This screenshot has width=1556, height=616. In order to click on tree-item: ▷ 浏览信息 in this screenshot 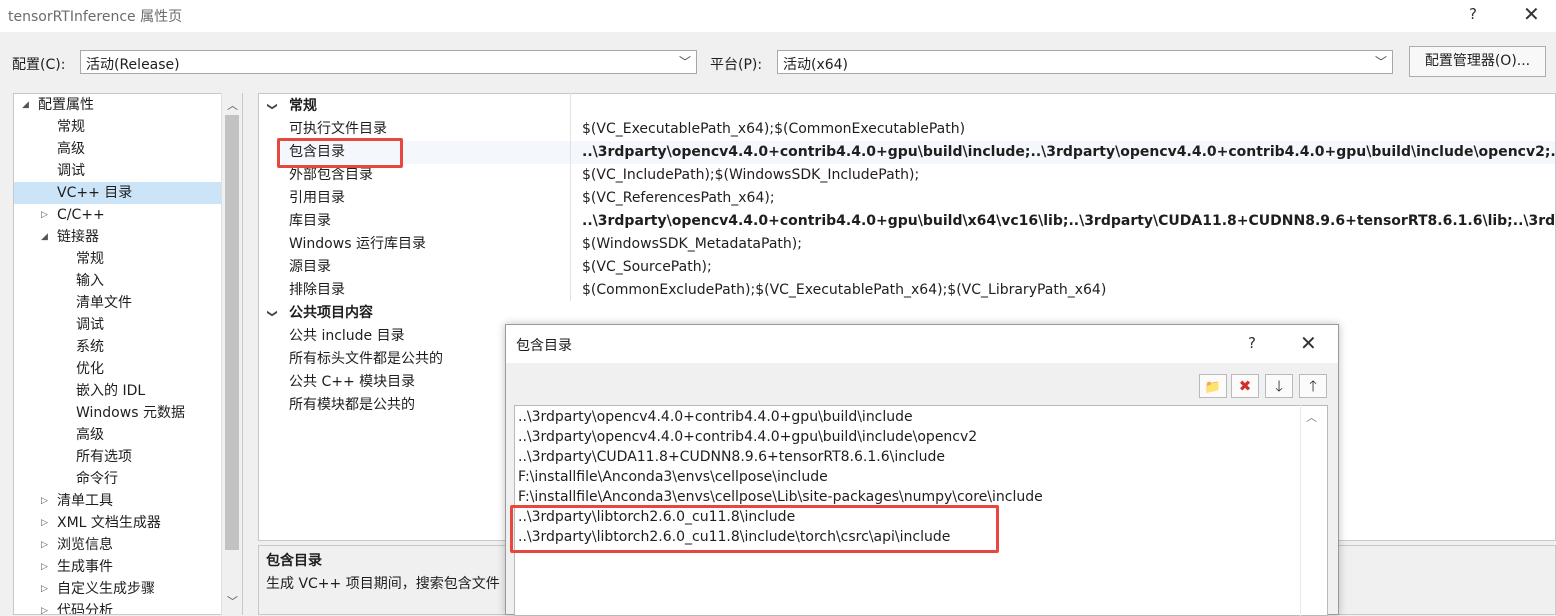, I will do `click(118, 545)`.